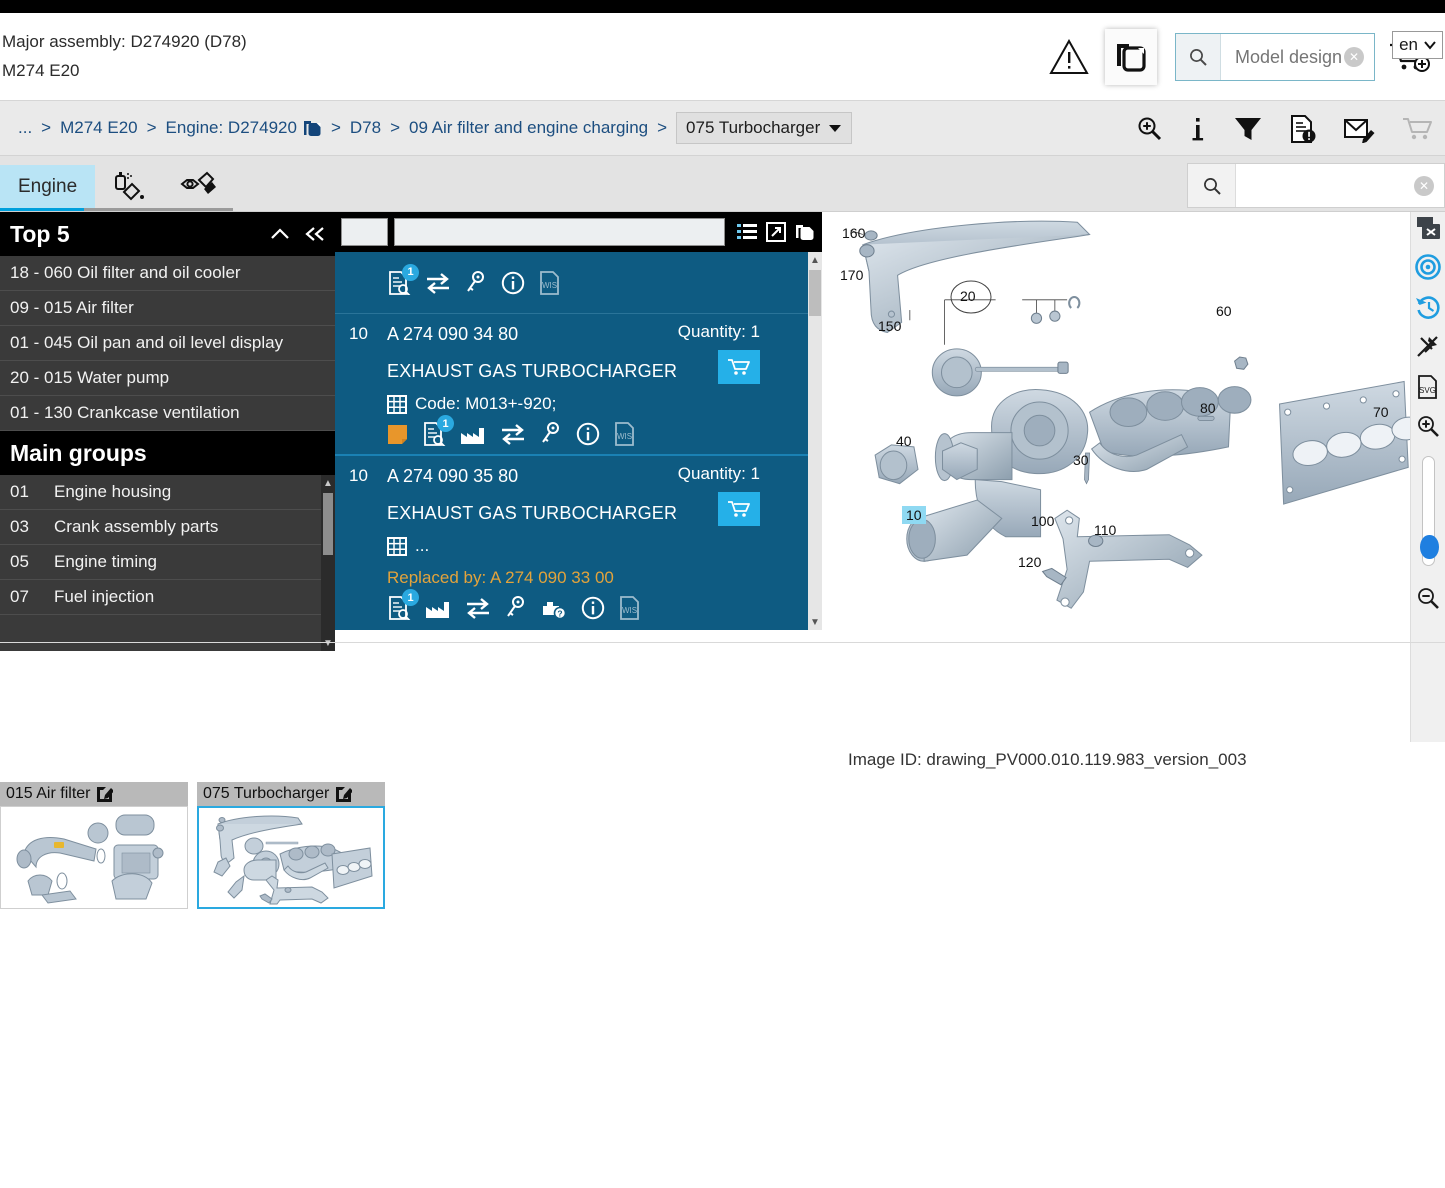 Image resolution: width=1445 pixels, height=1188 pixels. I want to click on warning-triangle-icon, so click(1069, 57).